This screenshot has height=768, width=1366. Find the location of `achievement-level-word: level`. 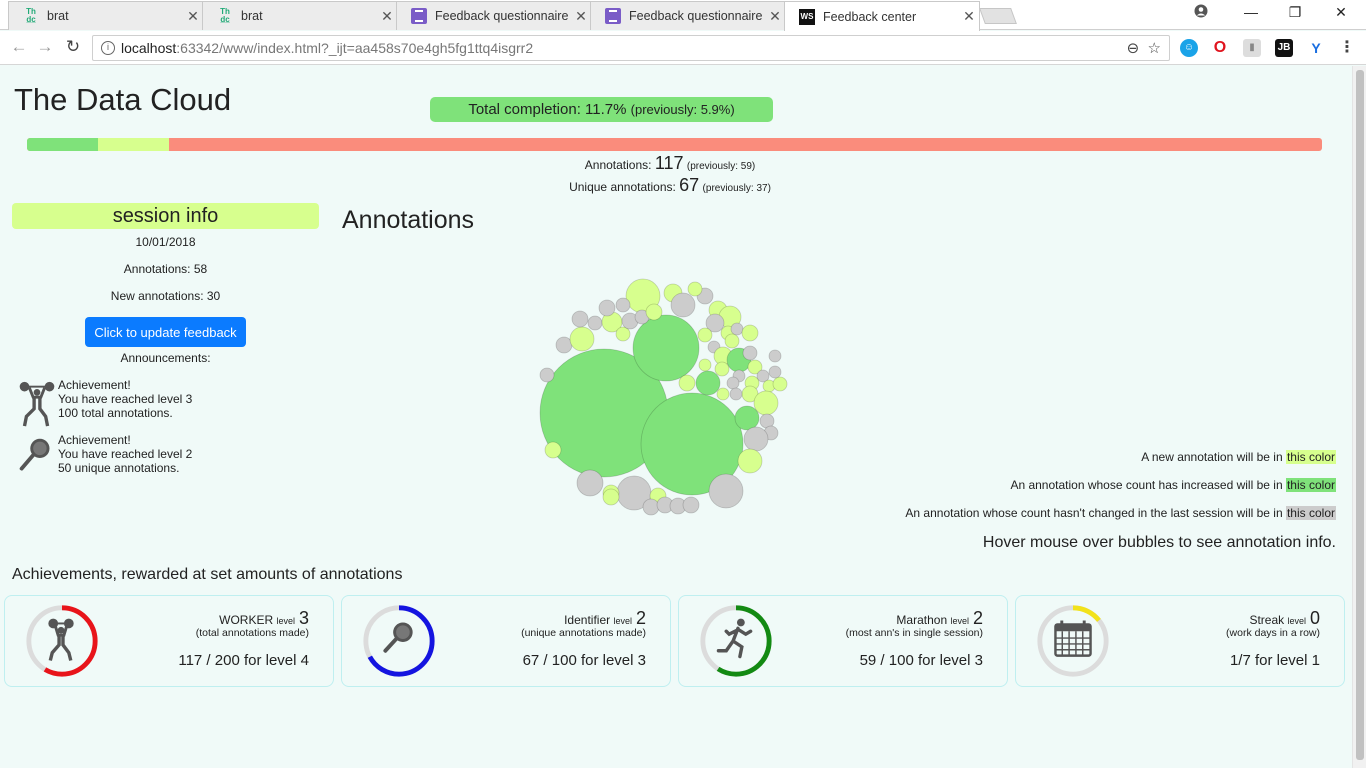

achievement-level-word: level is located at coordinates (622, 621).